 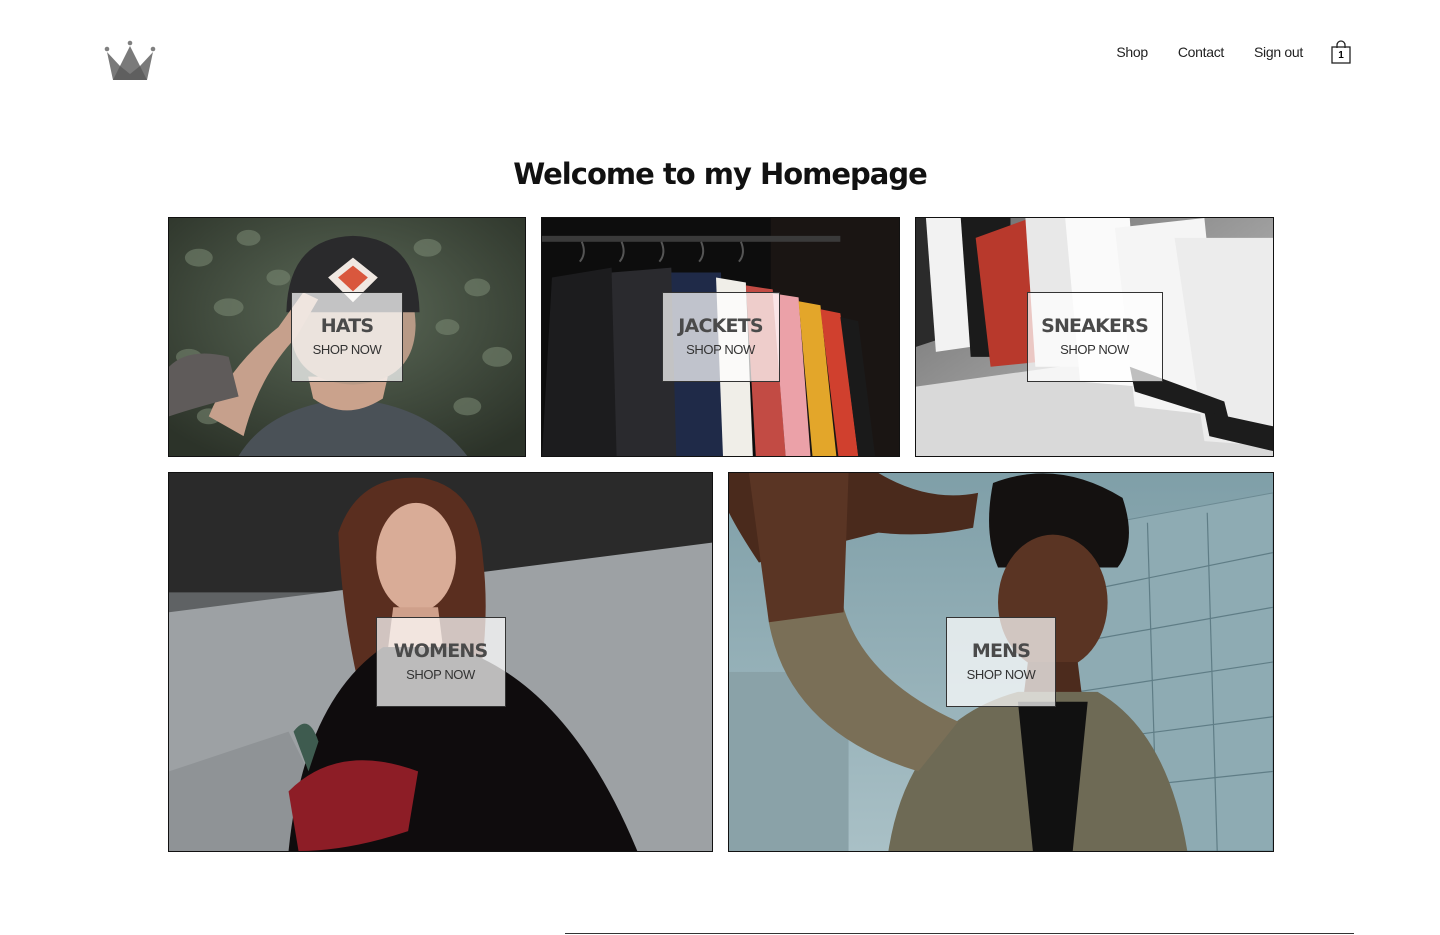 What do you see at coordinates (720, 326) in the screenshot?
I see `category-title: JACKETS` at bounding box center [720, 326].